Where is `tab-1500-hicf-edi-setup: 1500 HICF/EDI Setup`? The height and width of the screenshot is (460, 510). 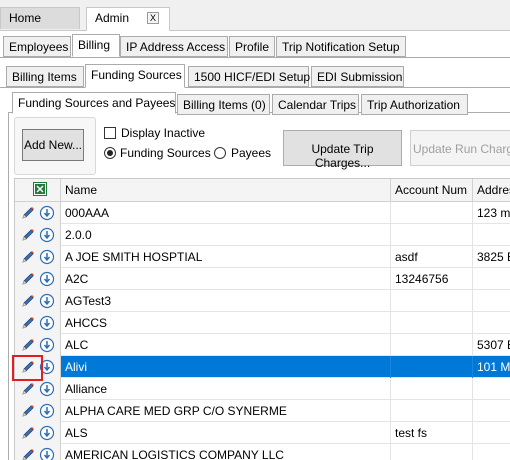 tab-1500-hicf-edi-setup: 1500 HICF/EDI Setup is located at coordinates (249, 76).